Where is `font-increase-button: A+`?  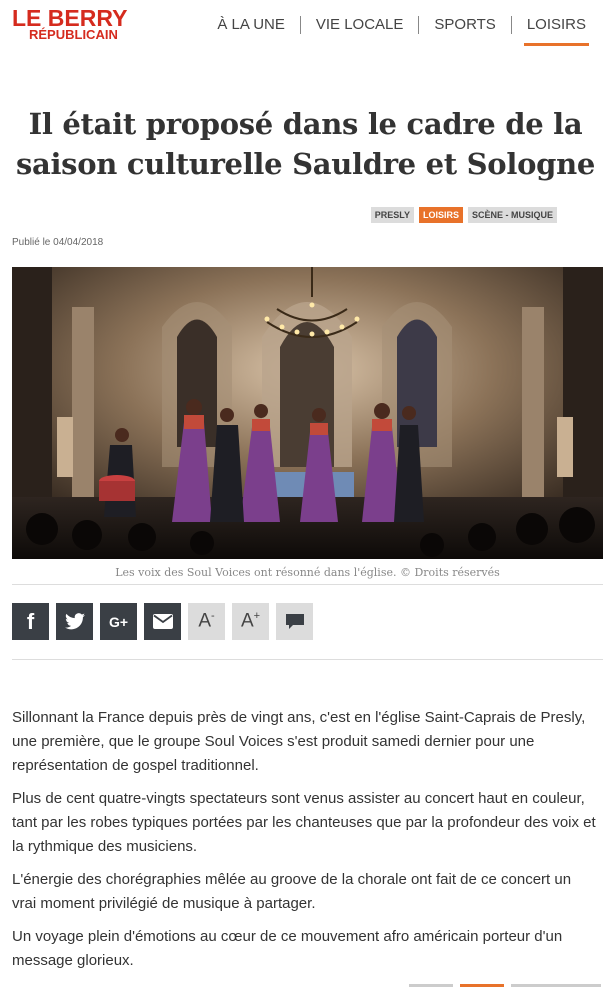
font-increase-button: A+ is located at coordinates (250, 621).